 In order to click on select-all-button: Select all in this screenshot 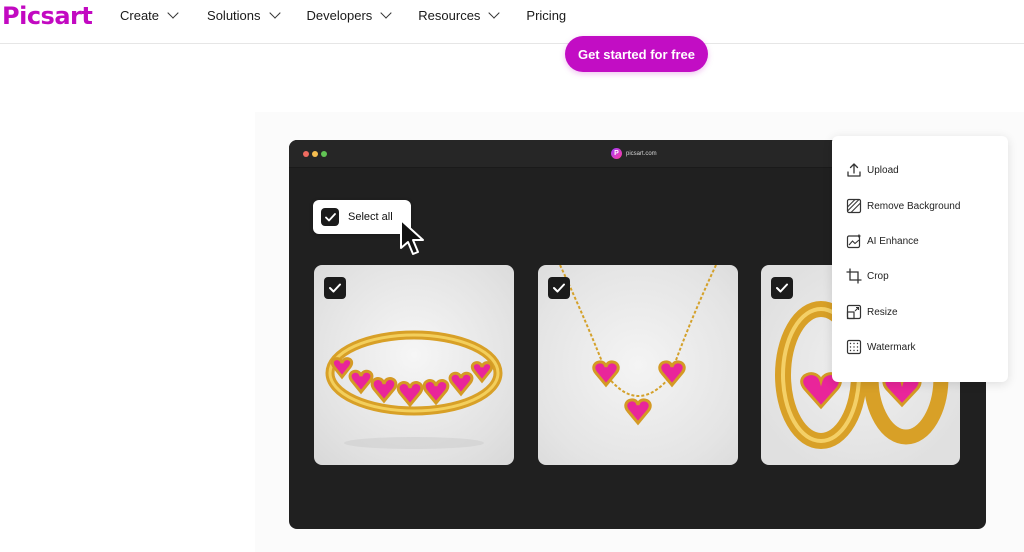, I will do `click(362, 217)`.